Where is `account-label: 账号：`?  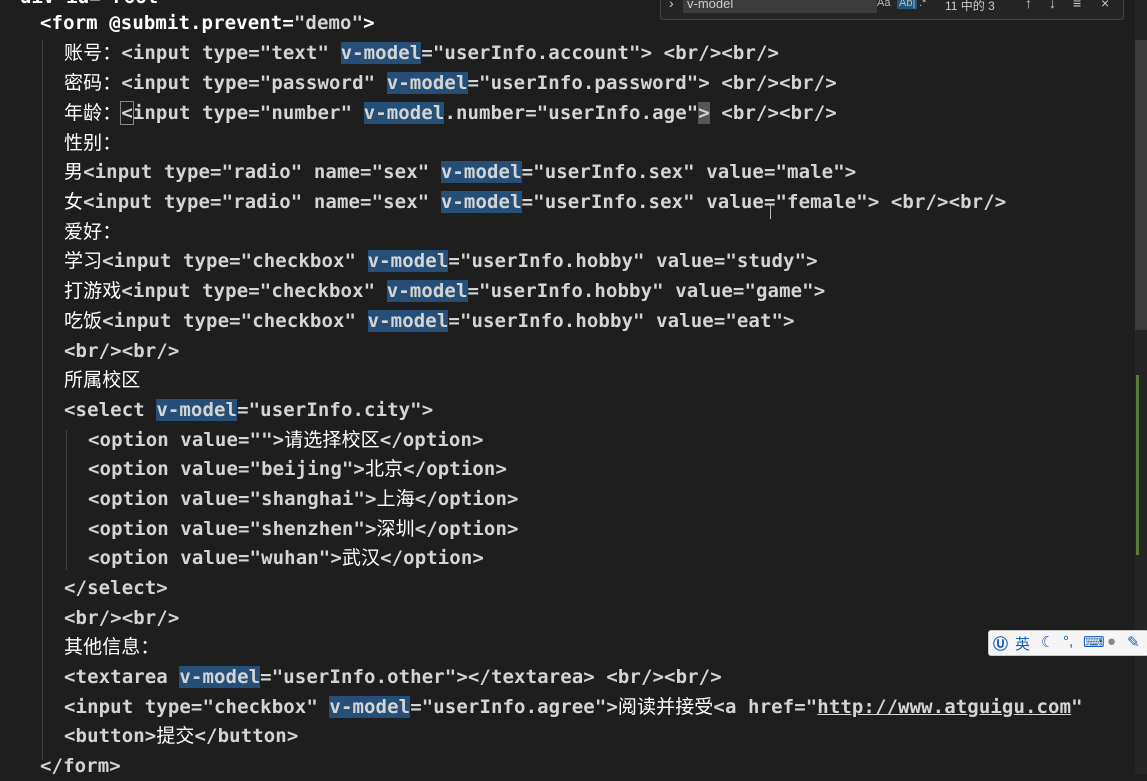 account-label: 账号： is located at coordinates (93, 53).